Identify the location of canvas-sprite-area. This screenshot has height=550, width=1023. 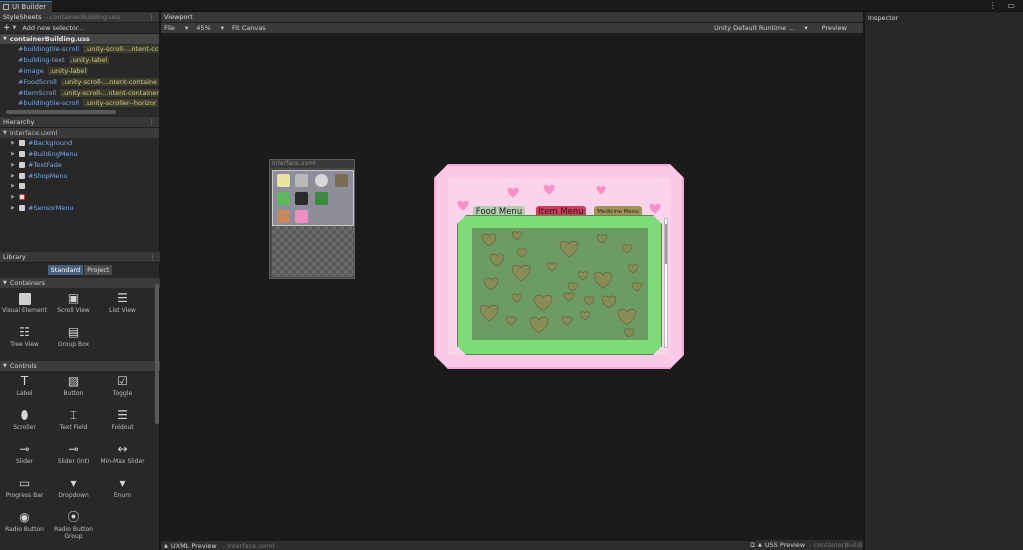
(313, 198).